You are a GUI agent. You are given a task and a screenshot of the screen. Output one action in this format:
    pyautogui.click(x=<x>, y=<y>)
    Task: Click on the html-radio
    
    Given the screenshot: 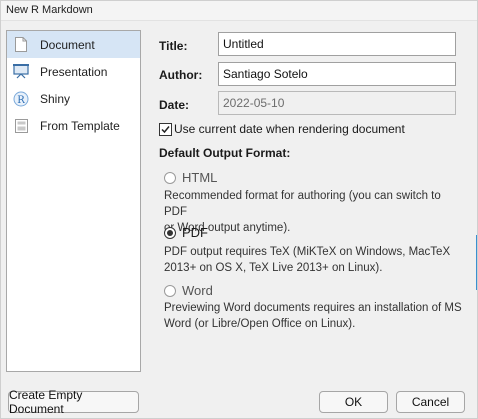 What is the action you would take?
    pyautogui.click(x=170, y=178)
    